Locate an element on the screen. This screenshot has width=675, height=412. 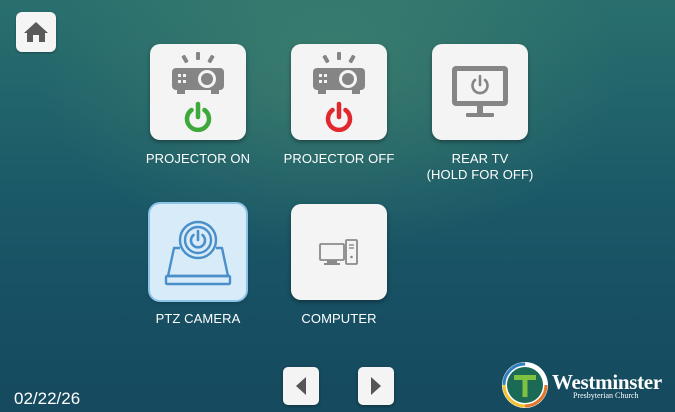
logo-subtitle: Presbyterian Church is located at coordinates (606, 395).